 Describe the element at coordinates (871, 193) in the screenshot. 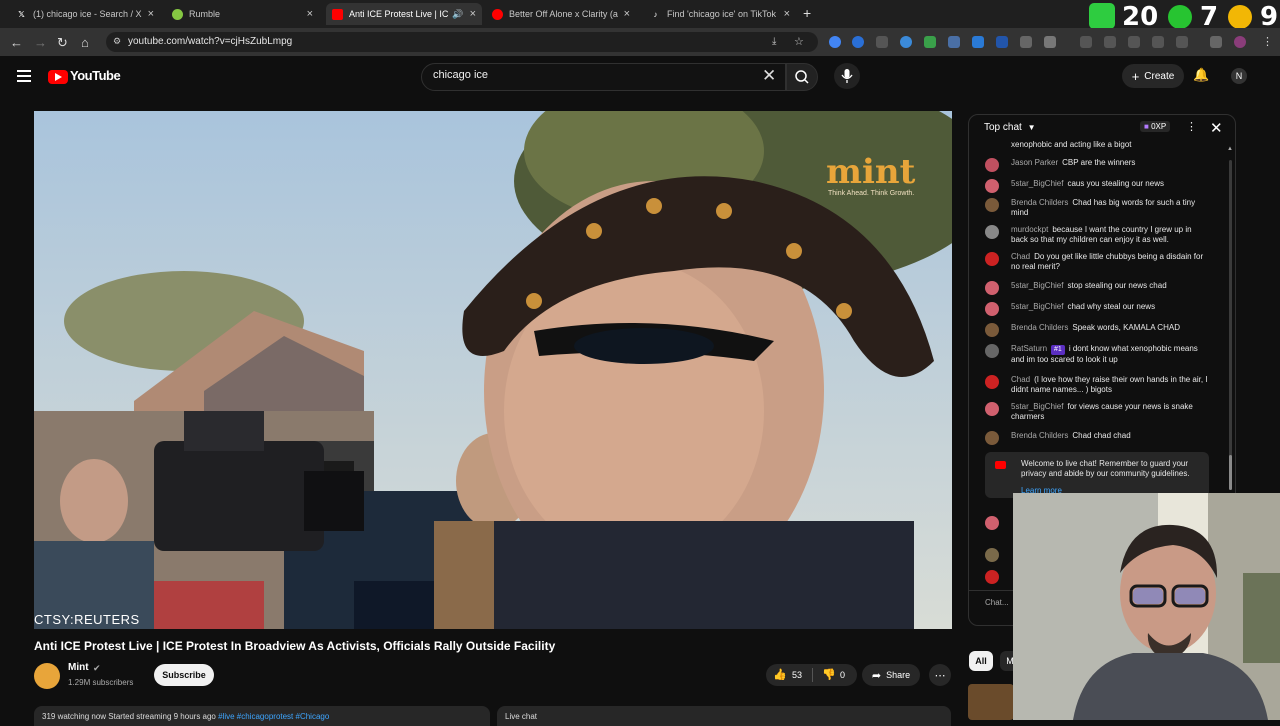

I see `mint-watermark-tagline: Think Ahead. Think Growth.` at that location.